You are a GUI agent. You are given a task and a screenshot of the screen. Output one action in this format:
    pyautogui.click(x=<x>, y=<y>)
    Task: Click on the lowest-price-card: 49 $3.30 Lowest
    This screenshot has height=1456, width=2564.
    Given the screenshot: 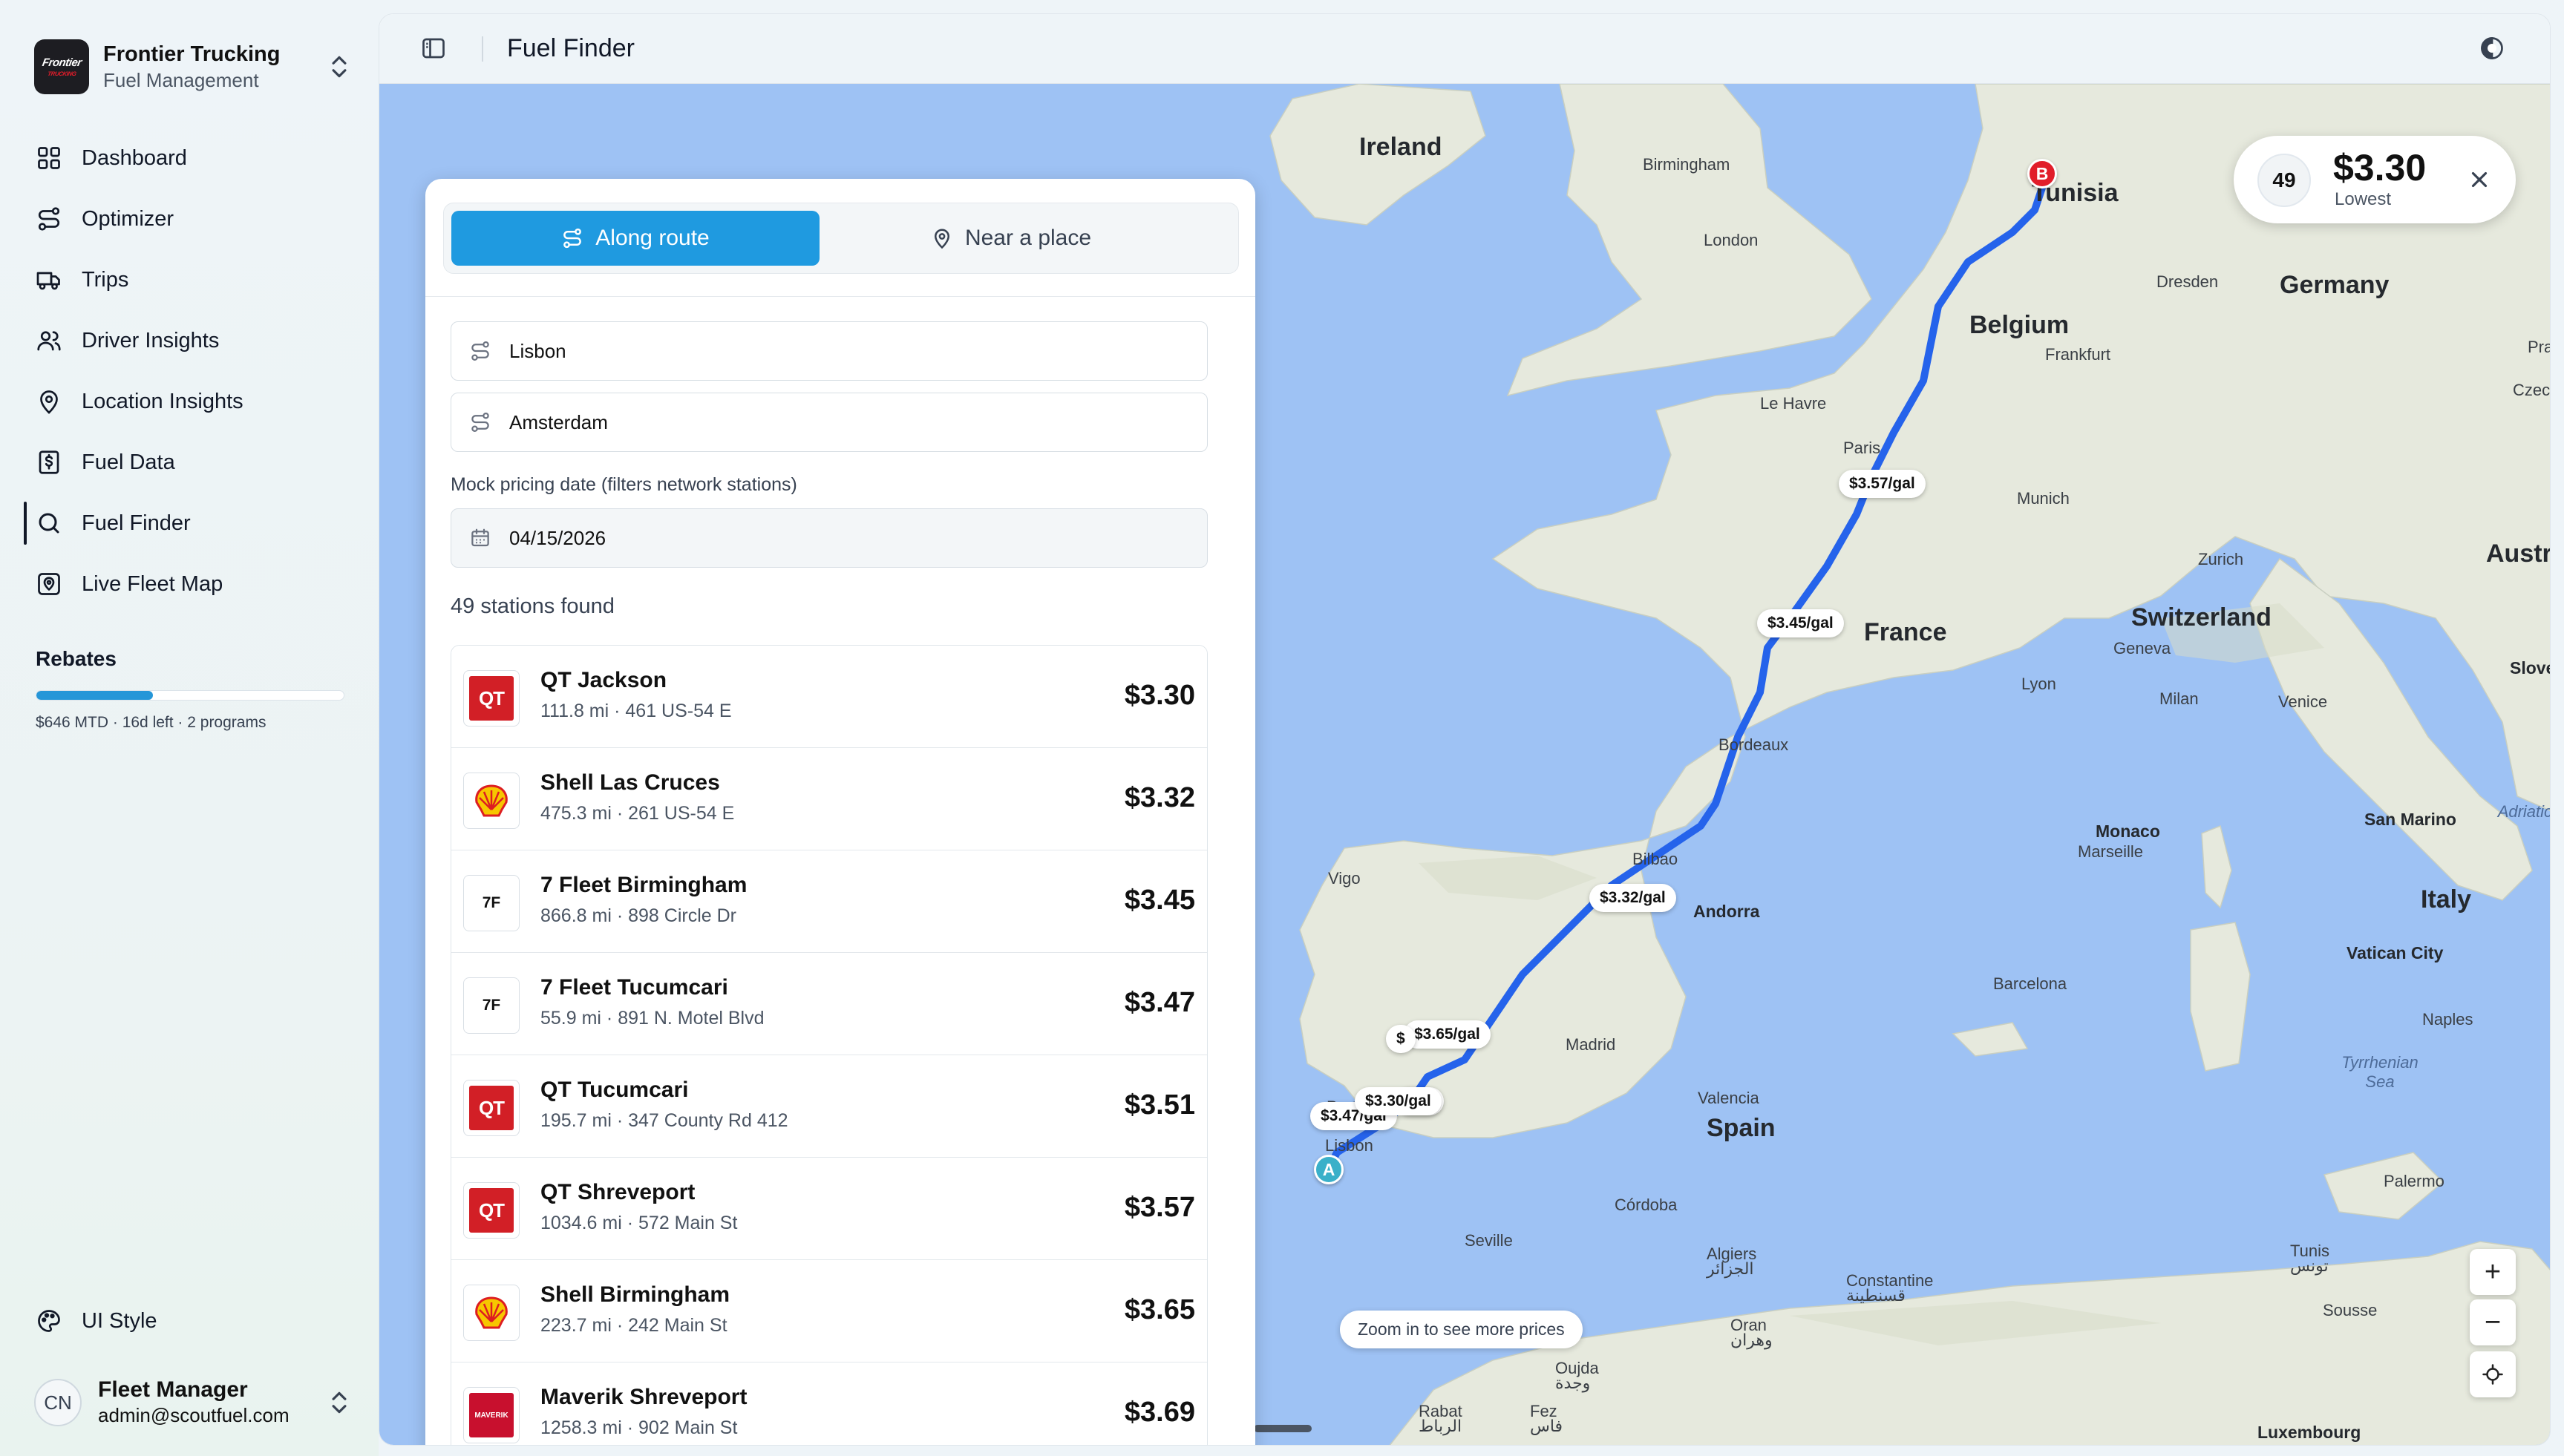 What is the action you would take?
    pyautogui.click(x=2375, y=180)
    